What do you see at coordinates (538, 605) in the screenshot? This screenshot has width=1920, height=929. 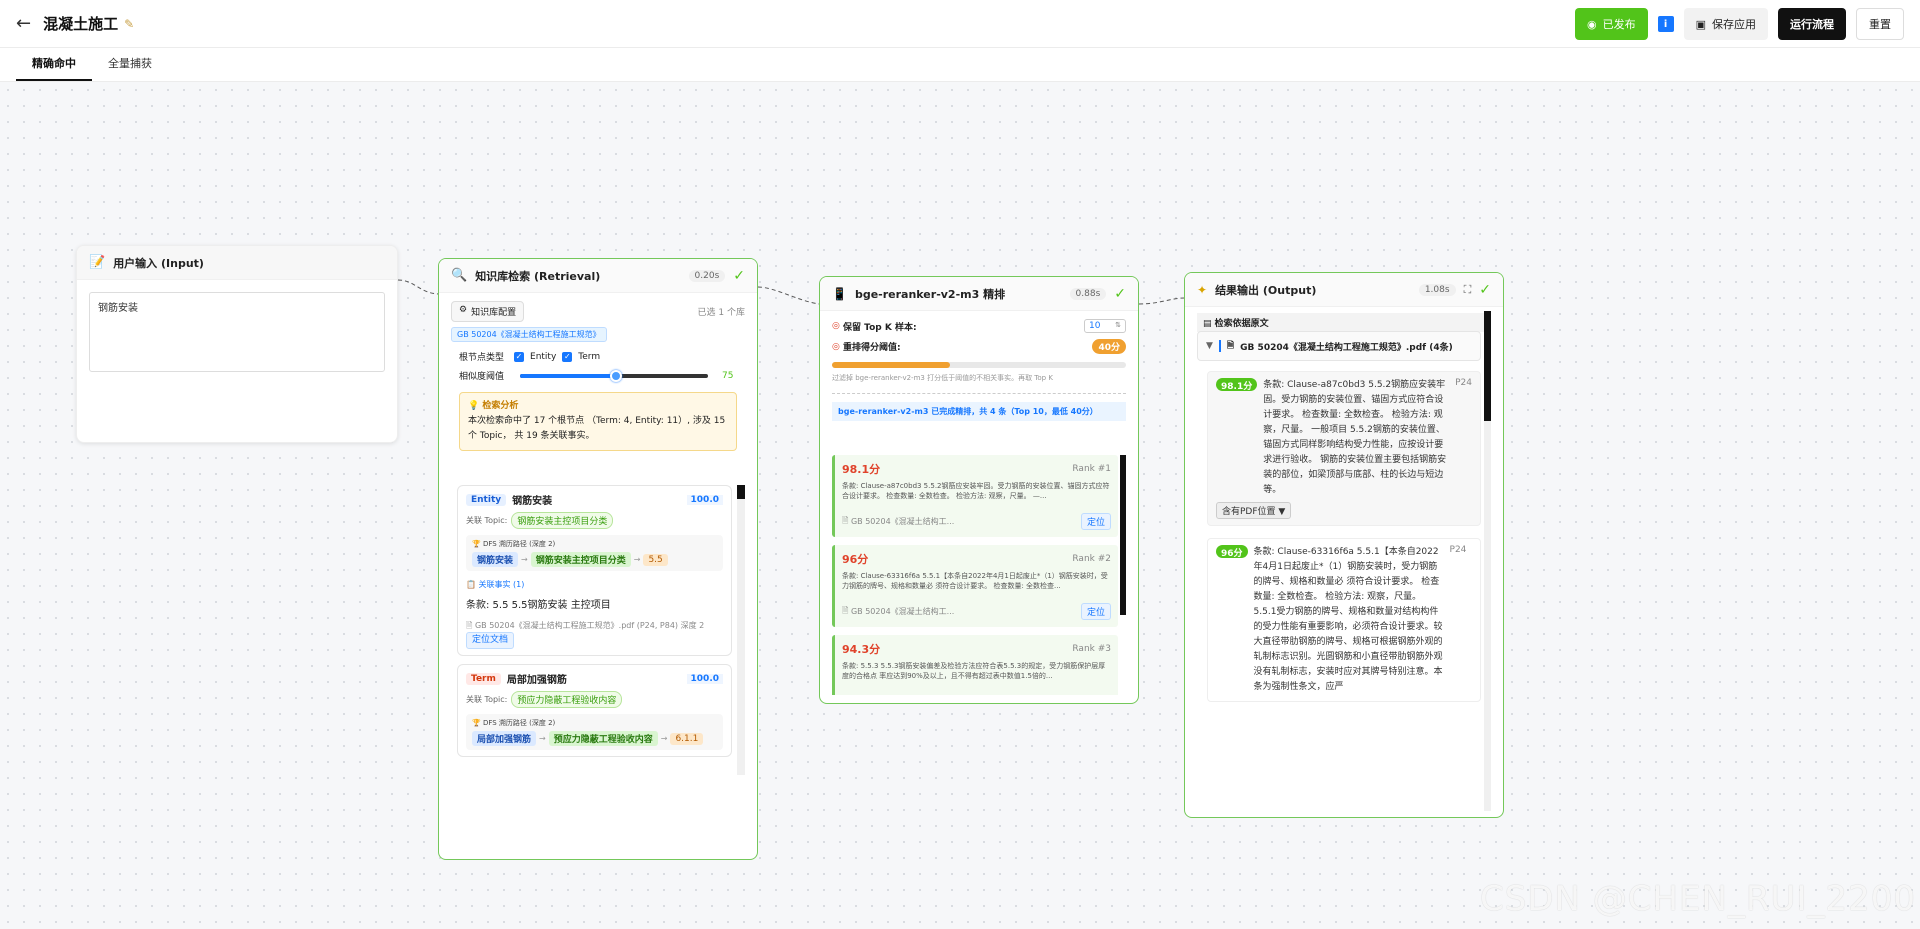 I see `fact-text: 条款: 5.5 5.5钢筋安装 主控项目` at bounding box center [538, 605].